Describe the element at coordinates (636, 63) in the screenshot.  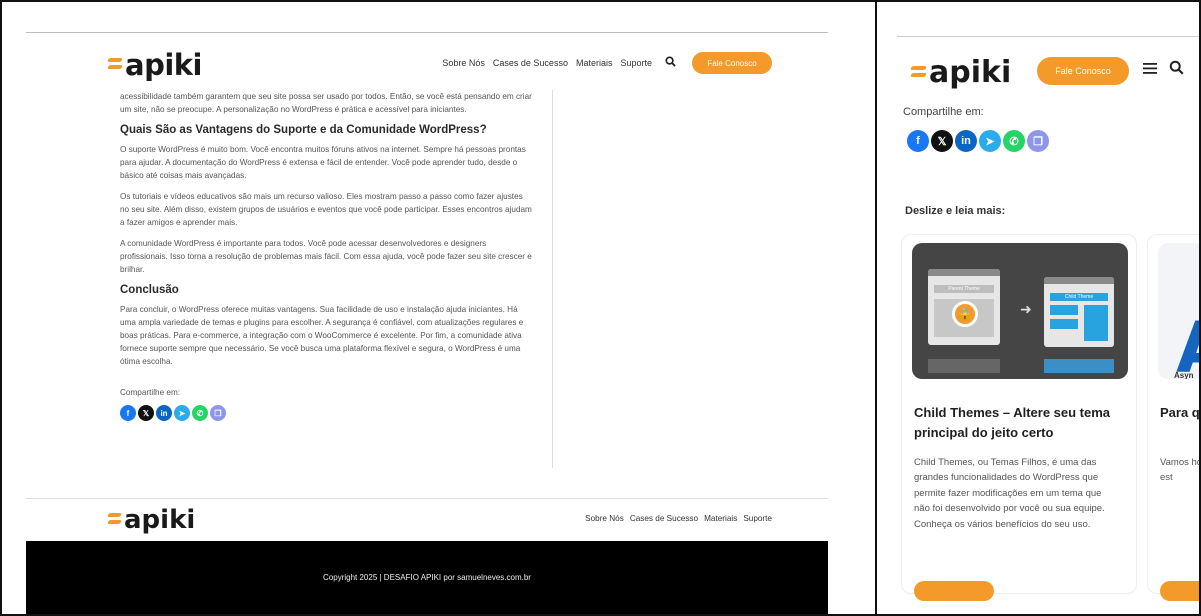
I see `nav-suporte: Suporte` at that location.